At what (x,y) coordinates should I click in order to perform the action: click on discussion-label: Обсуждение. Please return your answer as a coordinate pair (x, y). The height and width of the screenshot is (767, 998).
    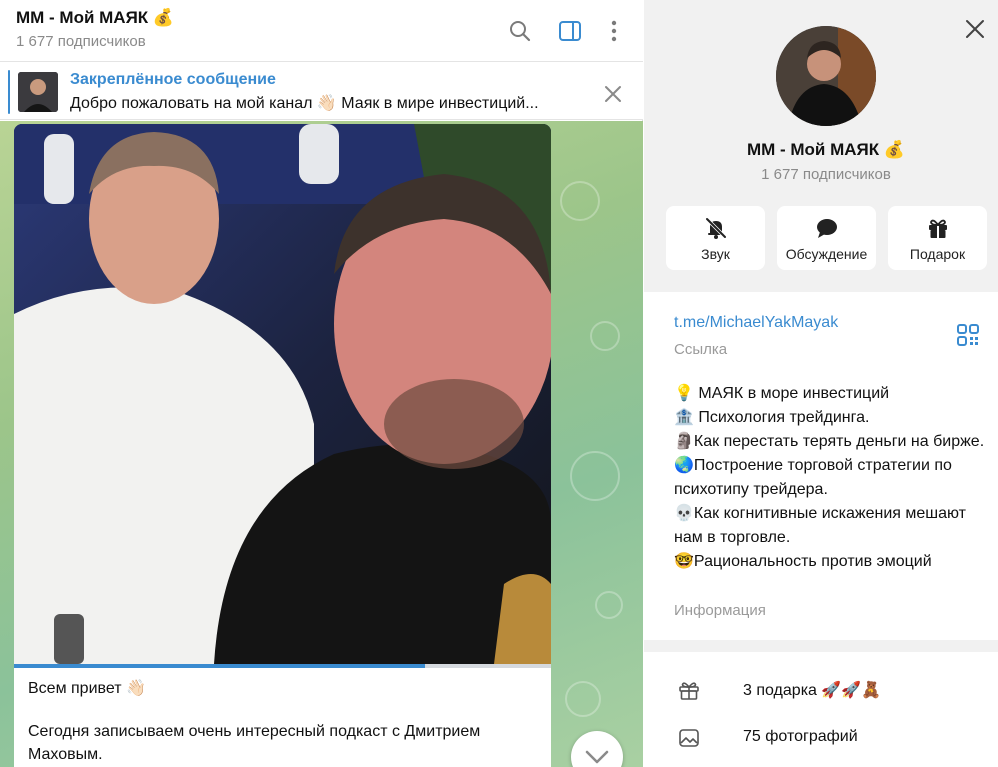
    Looking at the image, I should click on (826, 254).